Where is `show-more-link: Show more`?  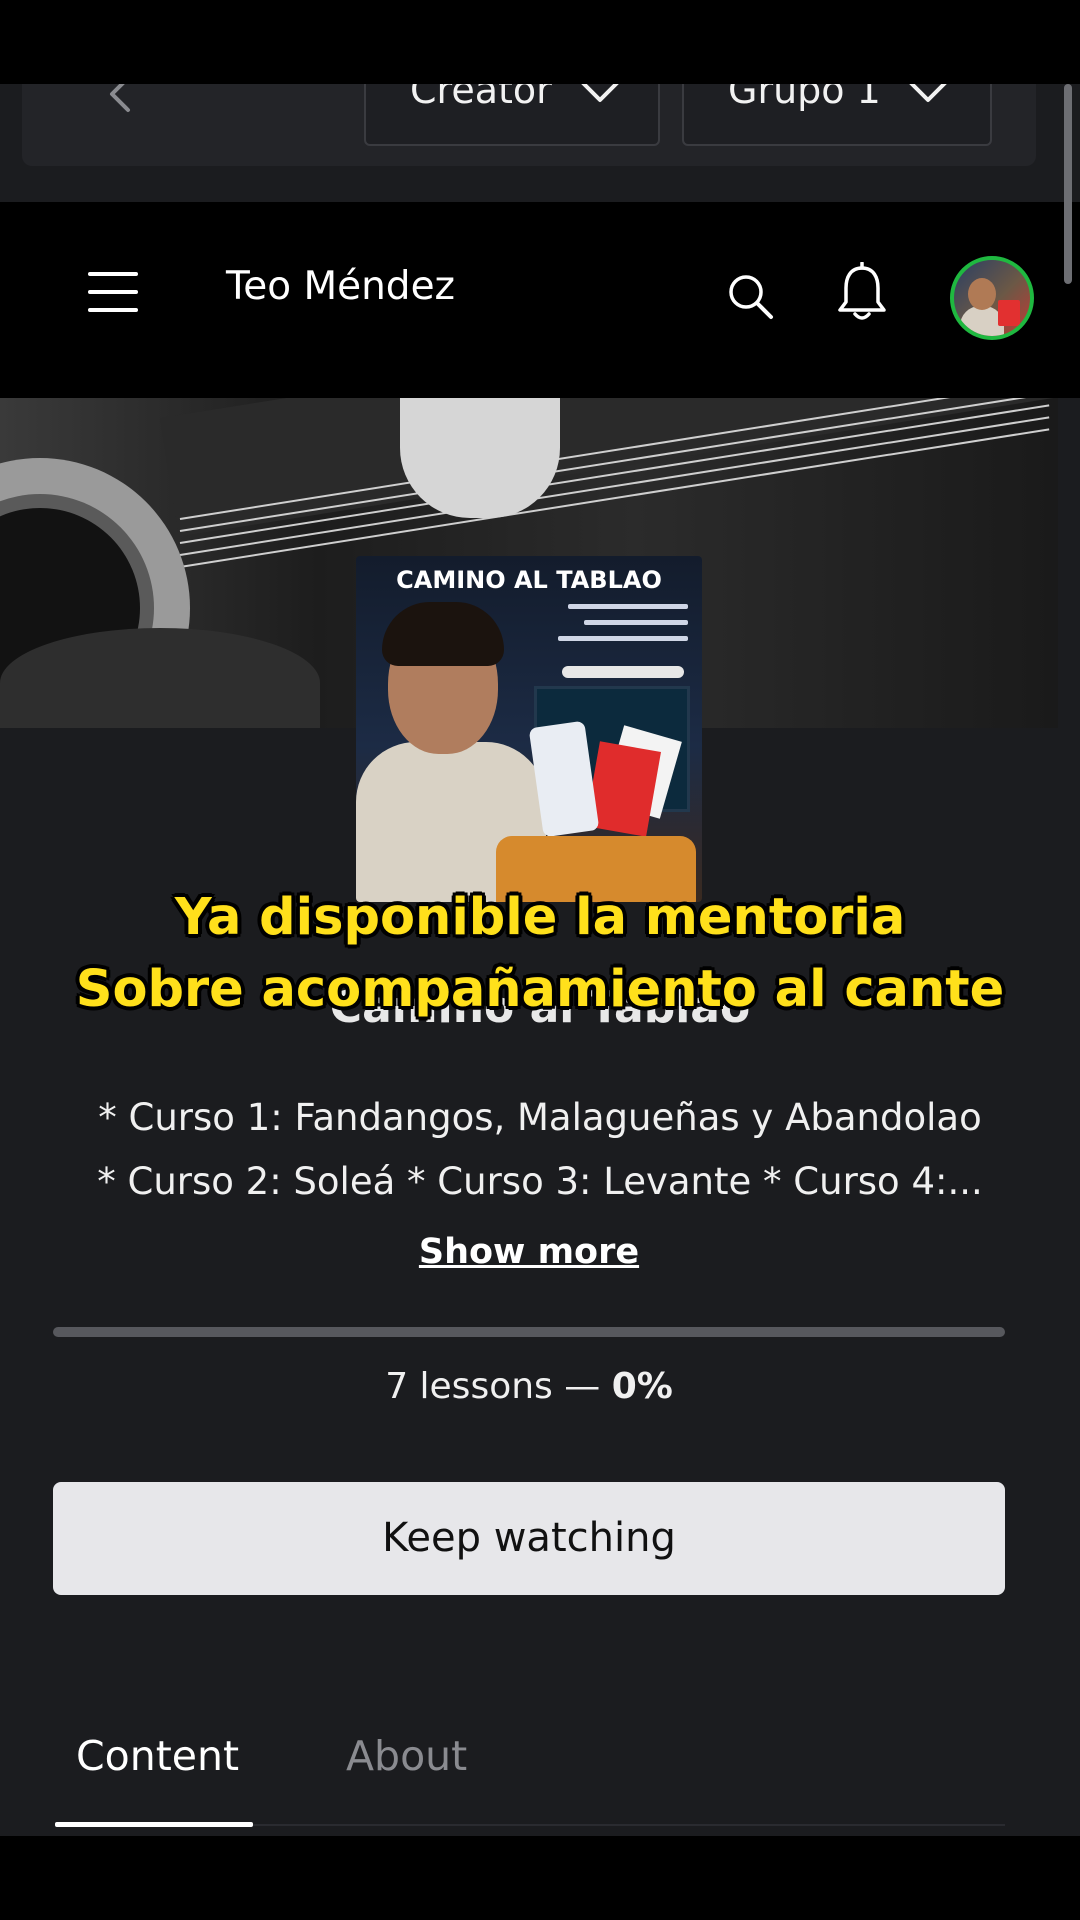
show-more-link: Show more is located at coordinates (529, 1252).